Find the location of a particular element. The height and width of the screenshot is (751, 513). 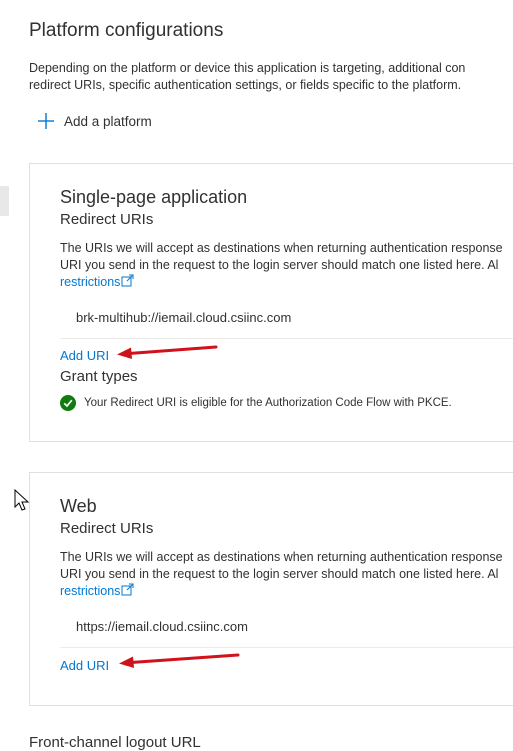

add-platform-button: Add a platform is located at coordinates (94, 121).